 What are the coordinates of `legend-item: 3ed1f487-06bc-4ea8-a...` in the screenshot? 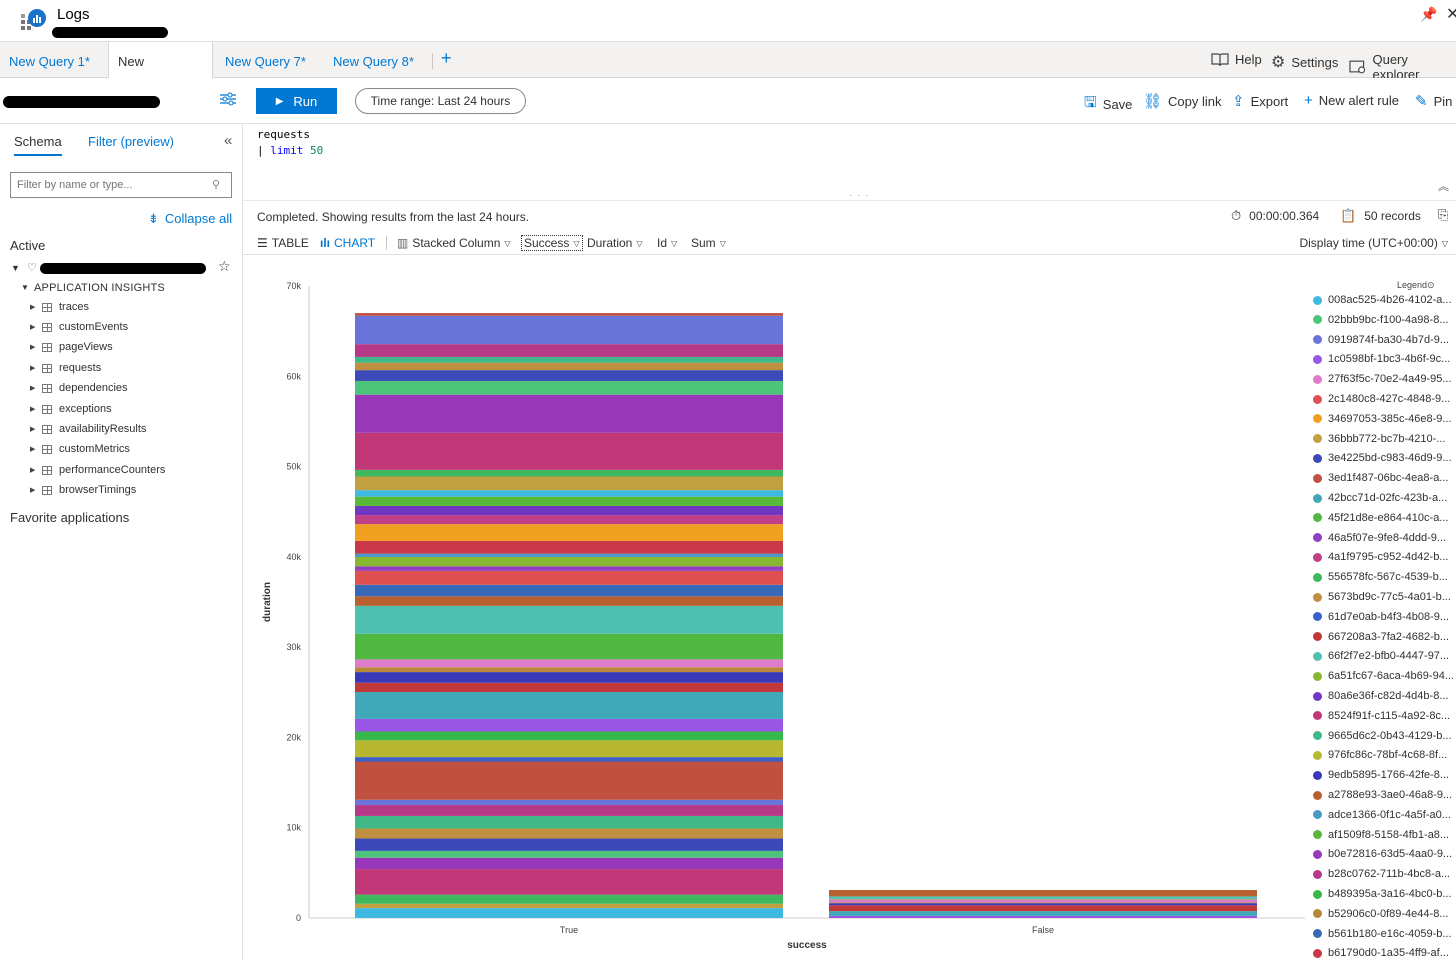 It's located at (1384, 478).